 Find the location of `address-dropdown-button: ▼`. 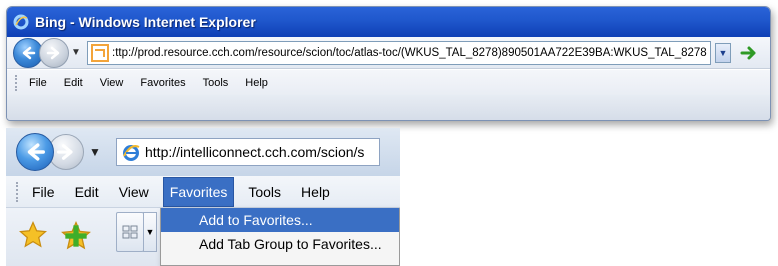

address-dropdown-button: ▼ is located at coordinates (723, 52).